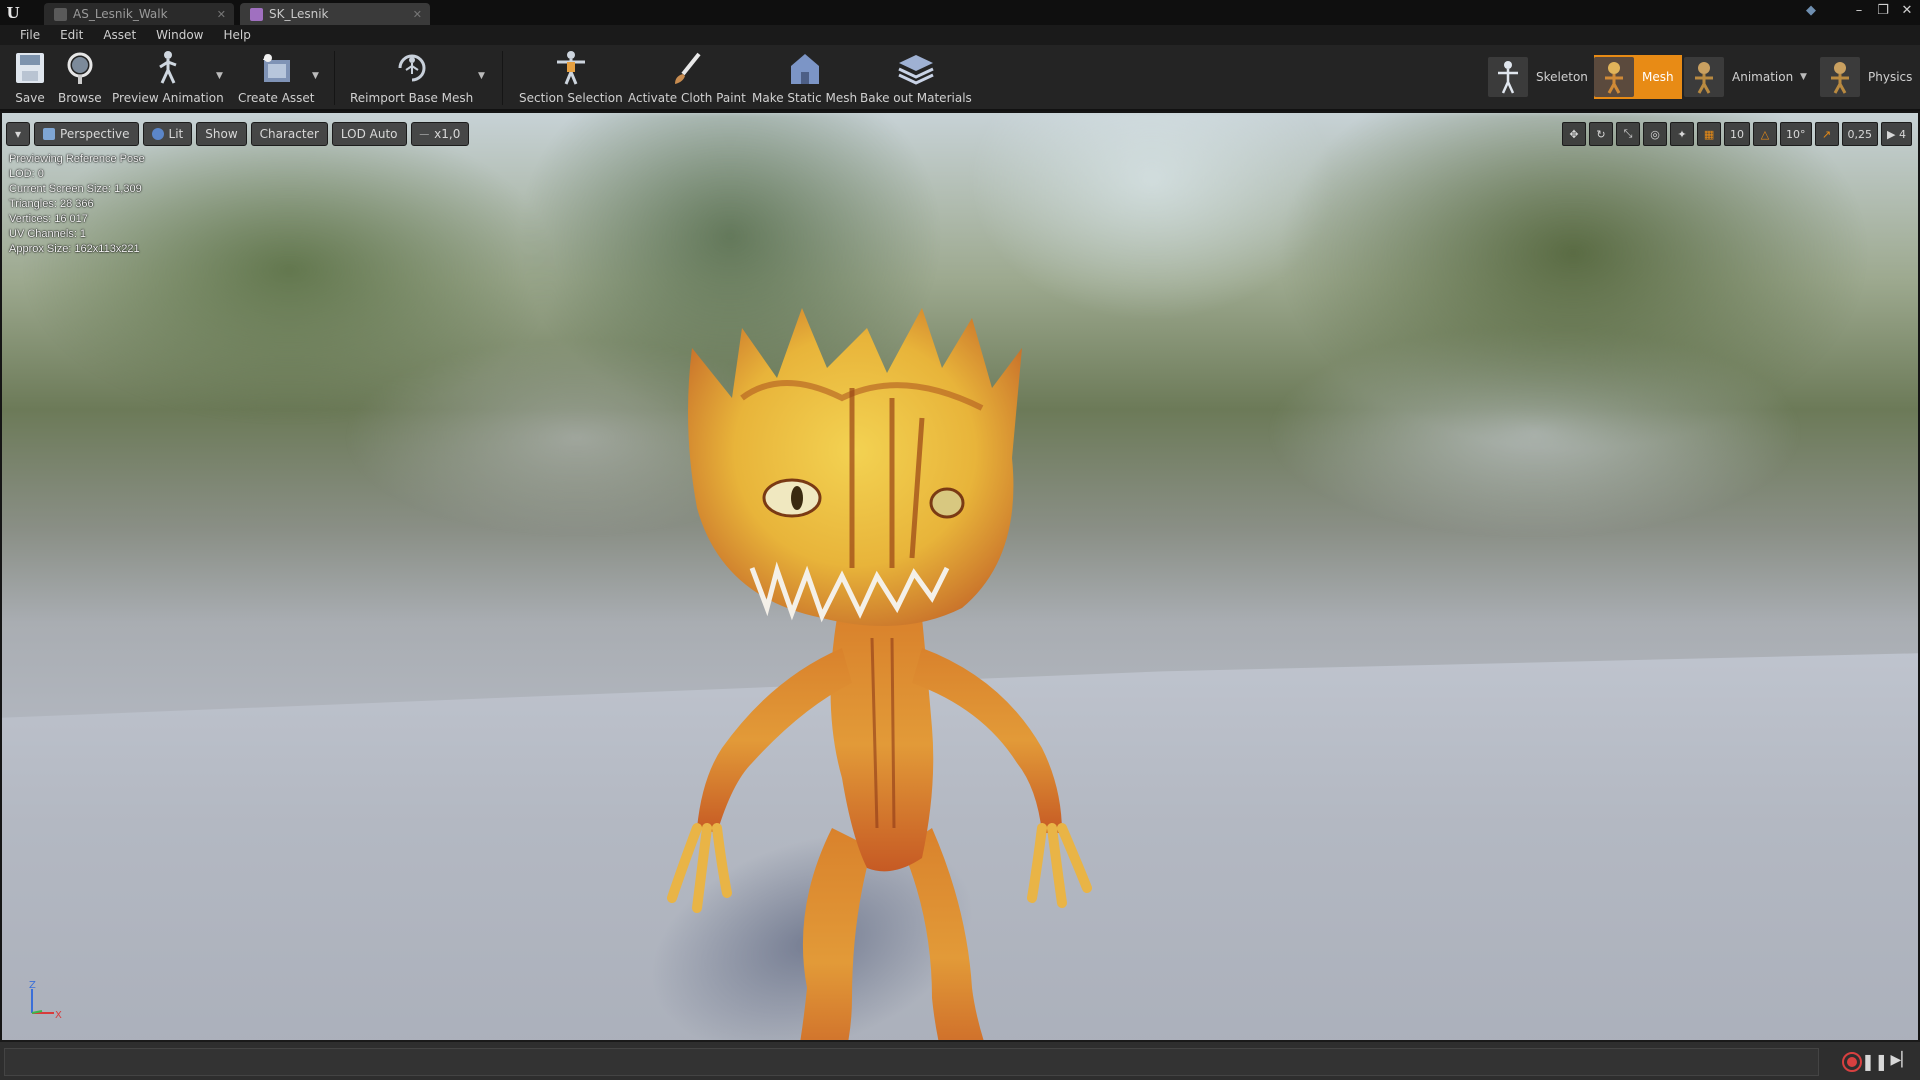  Describe the element at coordinates (26, 174) in the screenshot. I see `stat-line: LOD: 0` at that location.